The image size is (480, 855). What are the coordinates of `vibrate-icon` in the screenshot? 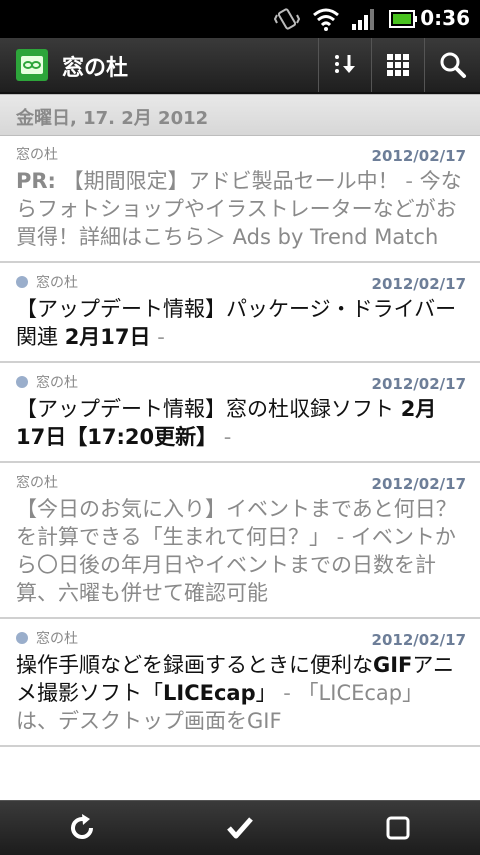 It's located at (287, 19).